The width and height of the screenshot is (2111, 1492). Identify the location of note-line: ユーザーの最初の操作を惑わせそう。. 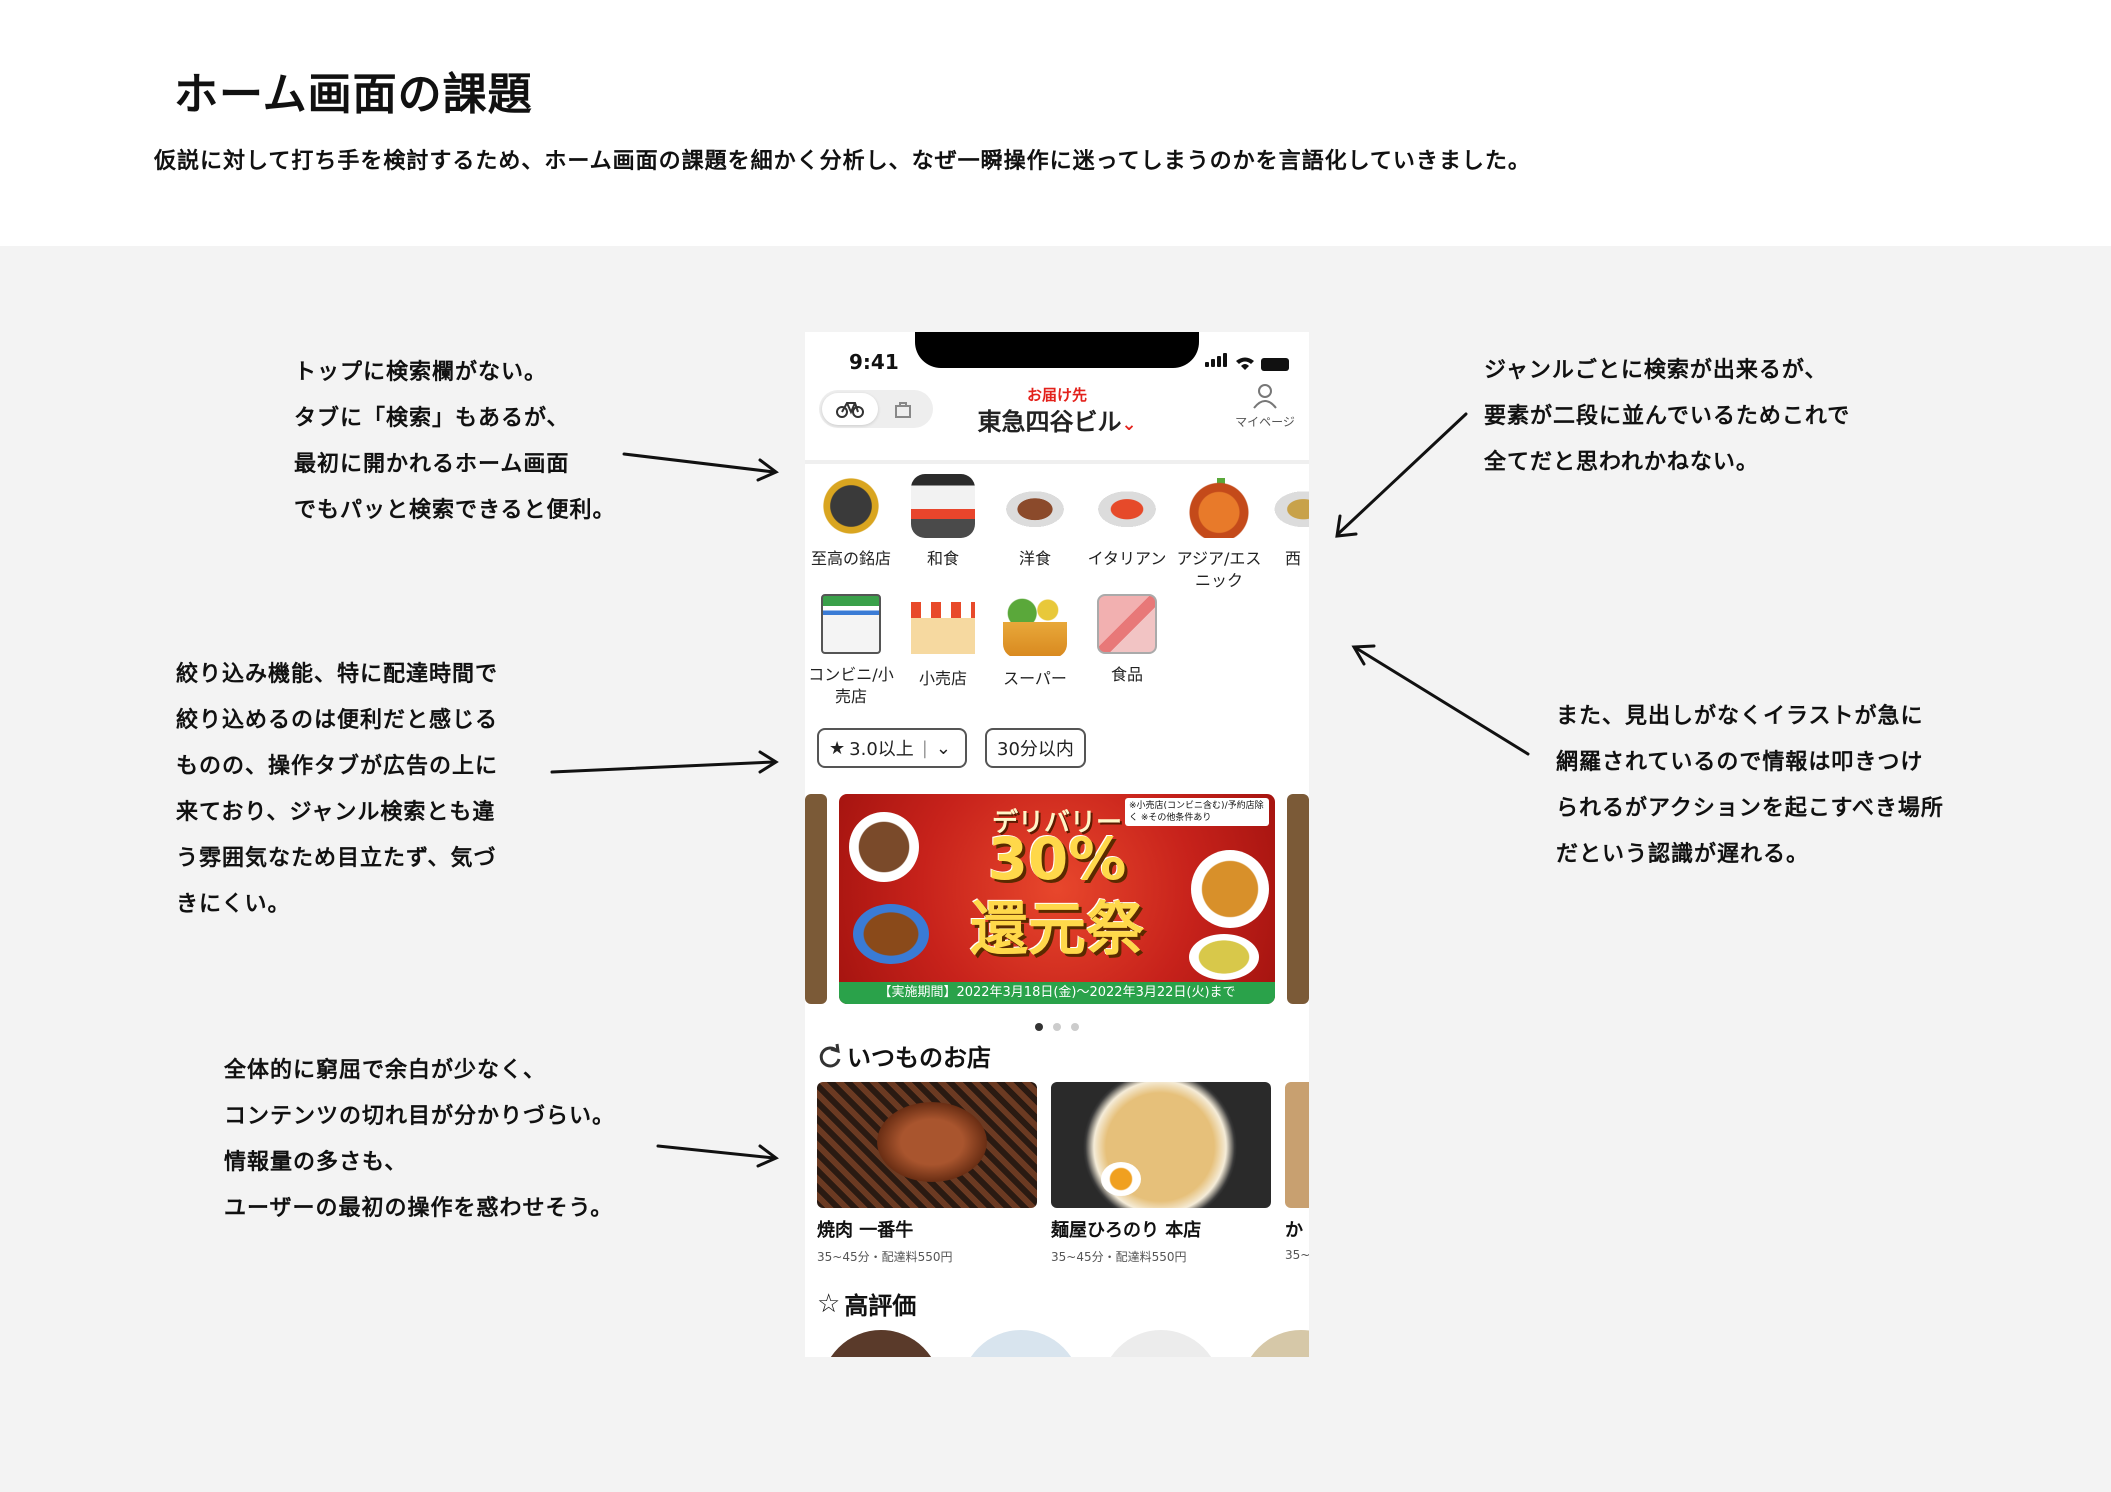
(419, 1208).